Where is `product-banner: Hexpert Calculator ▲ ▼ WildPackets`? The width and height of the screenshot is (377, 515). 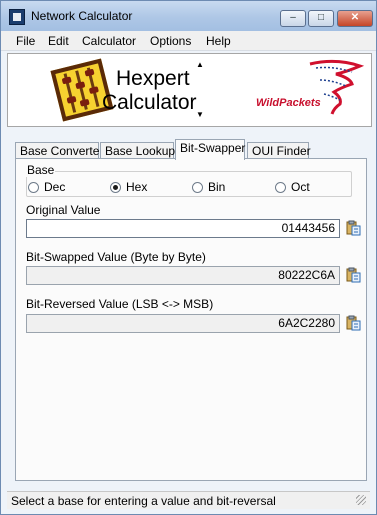 product-banner: Hexpert Calculator ▲ ▼ WildPackets is located at coordinates (189, 90).